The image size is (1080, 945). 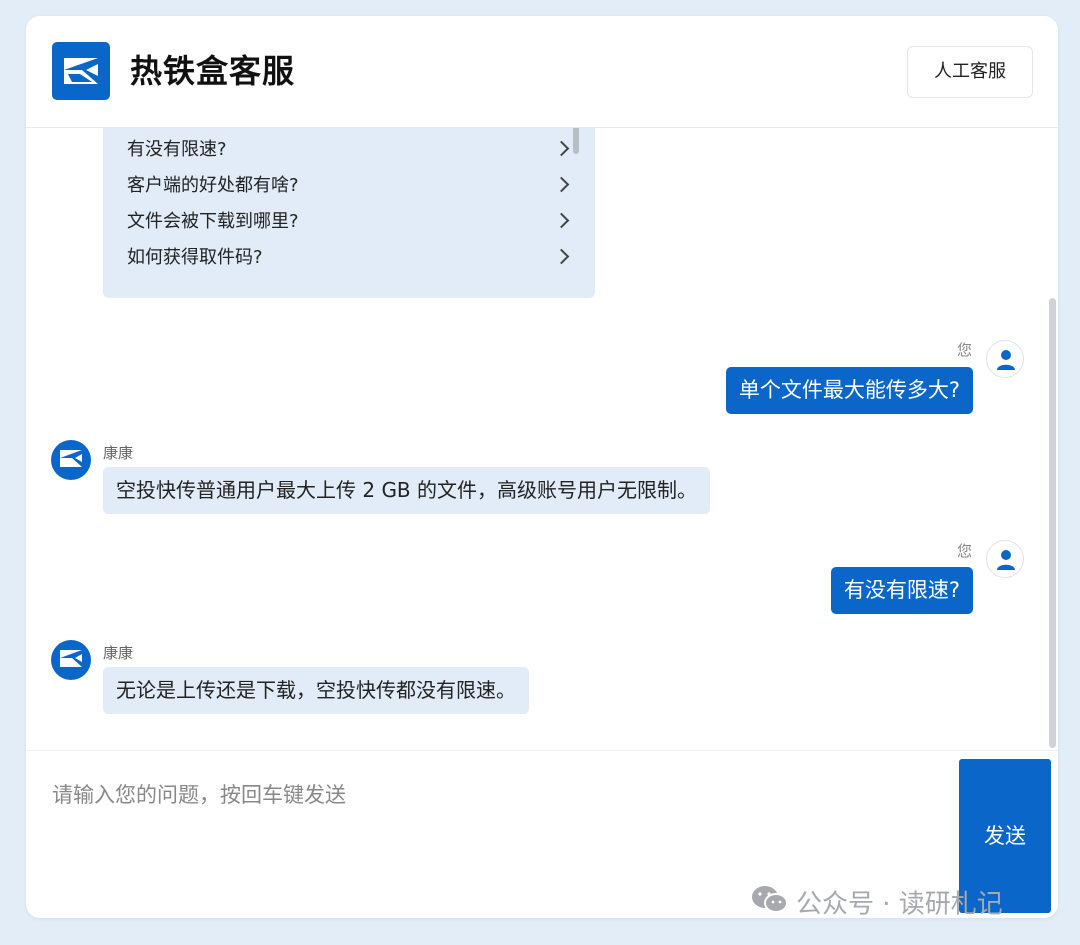 I want to click on chat-scrollbar, so click(x=1052, y=523).